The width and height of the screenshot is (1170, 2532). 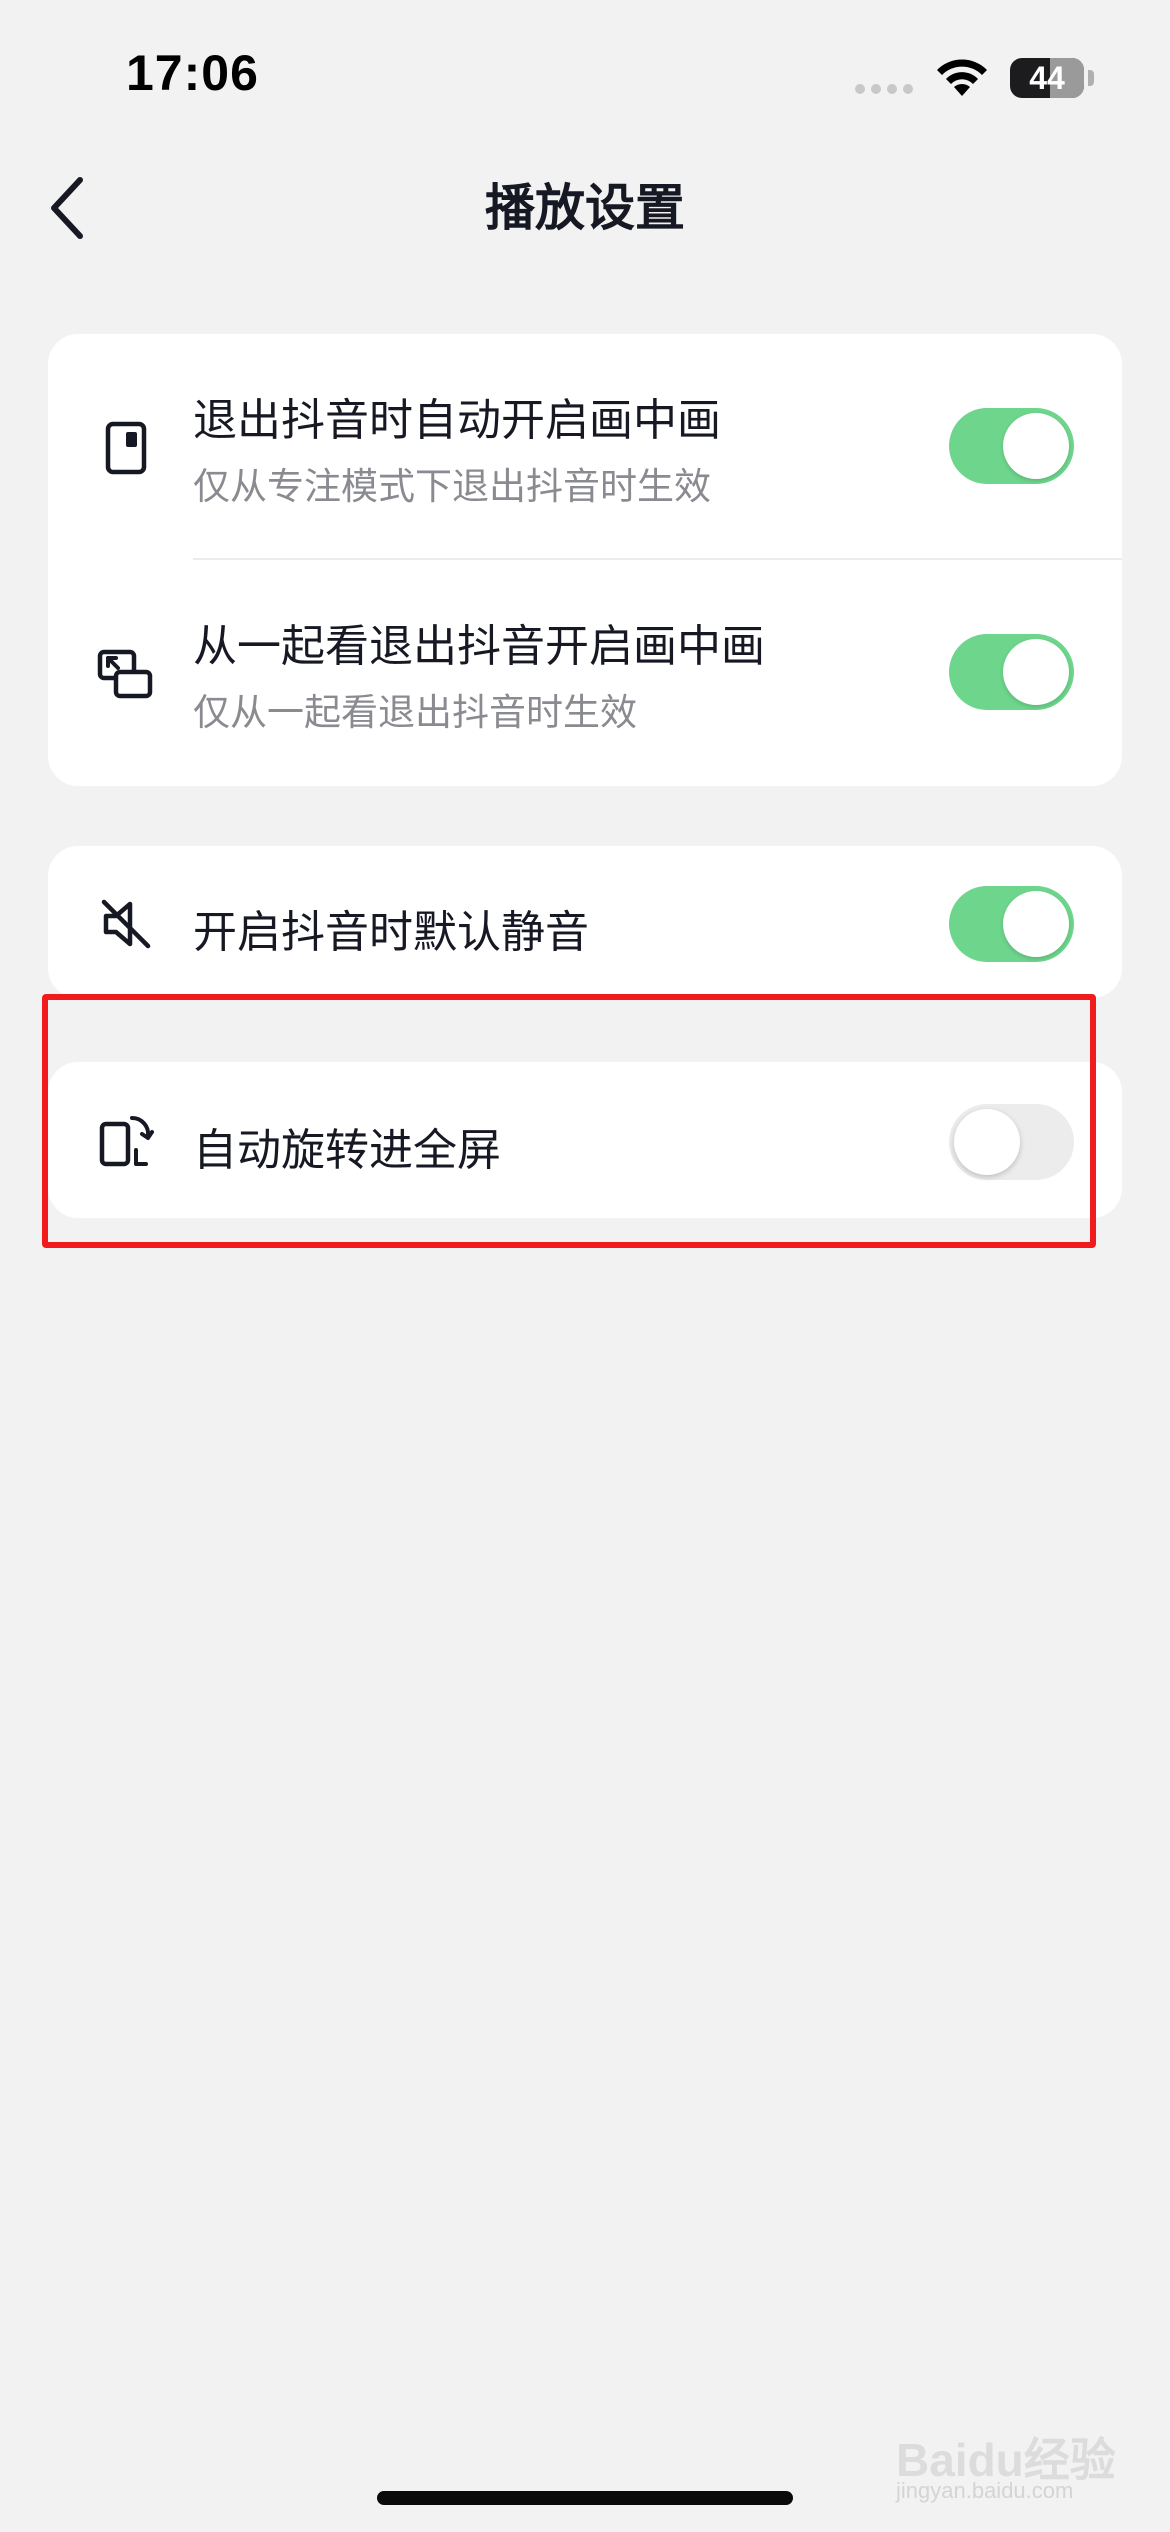 I want to click on settings-row-default-mute: 开启抖音时默认静音, so click(x=585, y=922).